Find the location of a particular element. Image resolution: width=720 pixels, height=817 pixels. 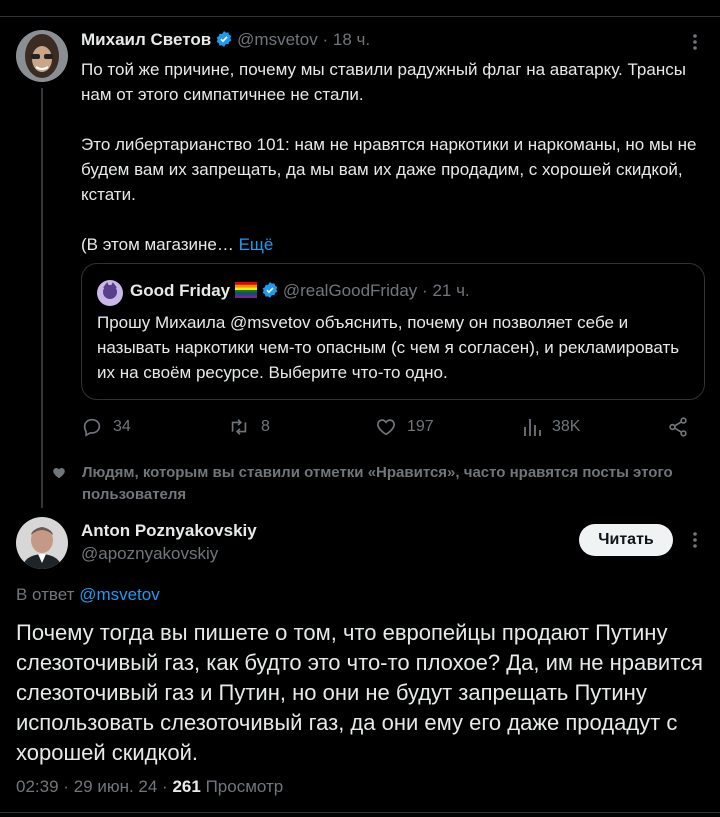

views-label: Просмотр is located at coordinates (244, 786).